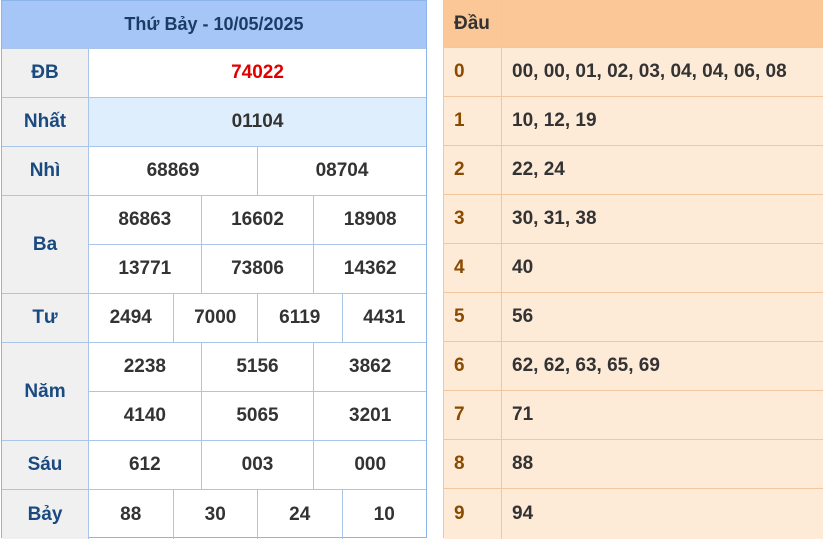 This screenshot has height=539, width=823. Describe the element at coordinates (473, 317) in the screenshot. I see `head-digit: 5` at that location.